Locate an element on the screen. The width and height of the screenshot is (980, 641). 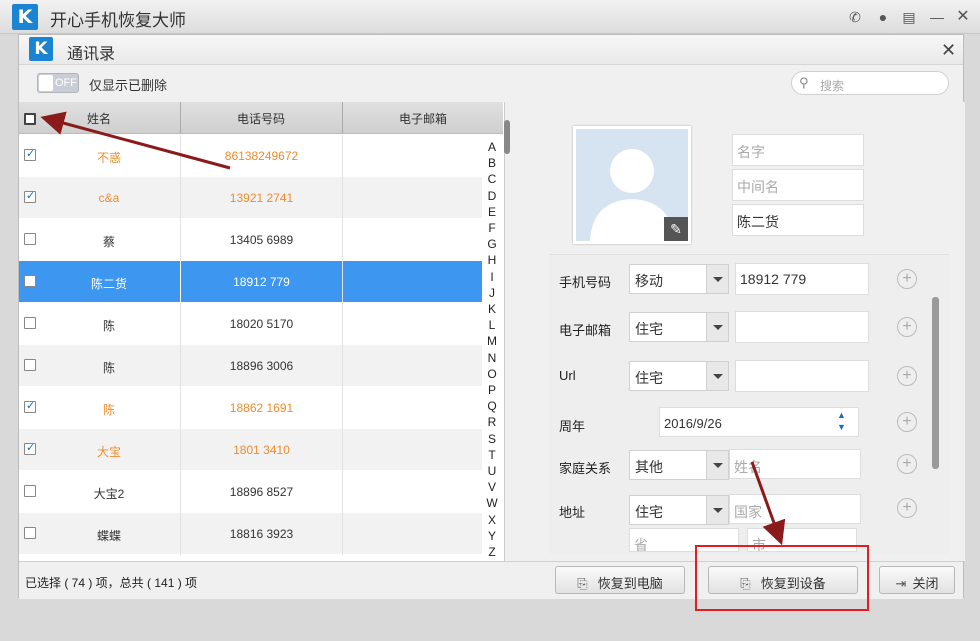
anniversary-date-field: 2016/9/26 is located at coordinates (759, 422).